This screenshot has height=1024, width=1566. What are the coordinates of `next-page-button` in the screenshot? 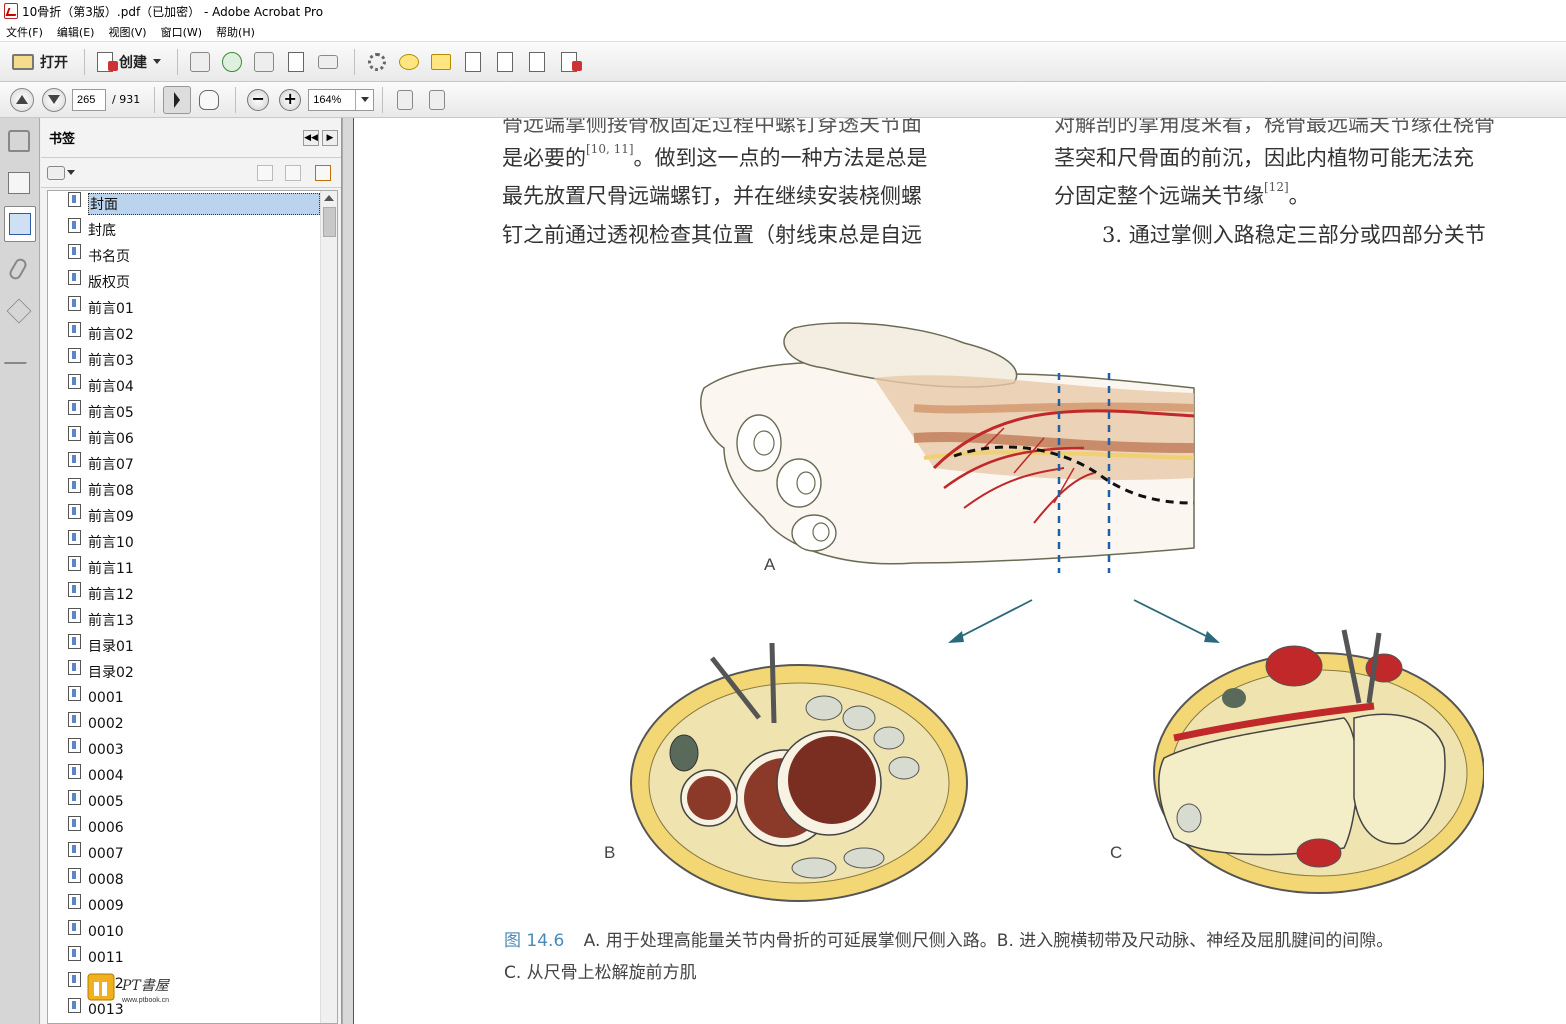 It's located at (54, 100).